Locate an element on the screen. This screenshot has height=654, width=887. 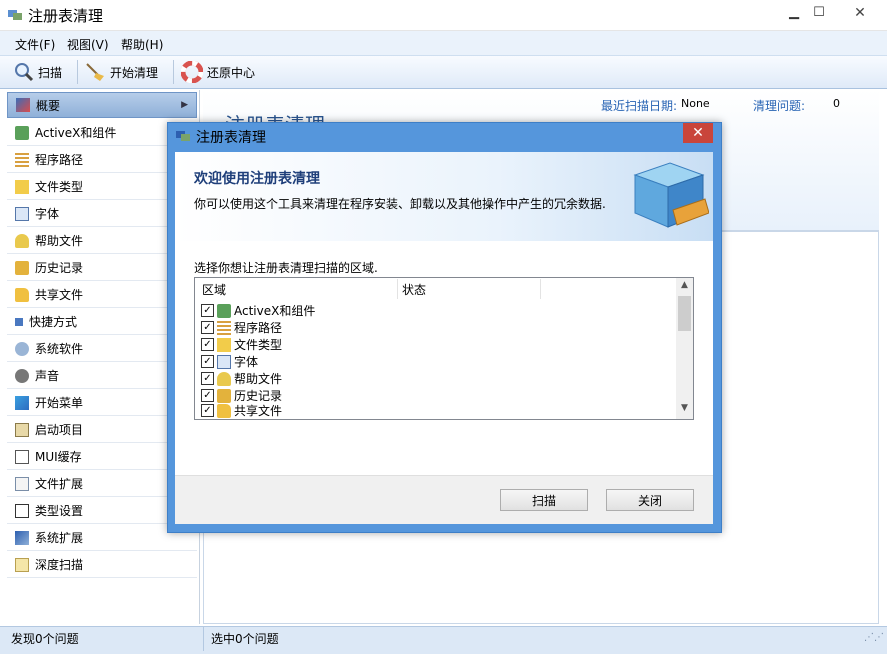
scan-button: 扫描 is located at coordinates (544, 500).